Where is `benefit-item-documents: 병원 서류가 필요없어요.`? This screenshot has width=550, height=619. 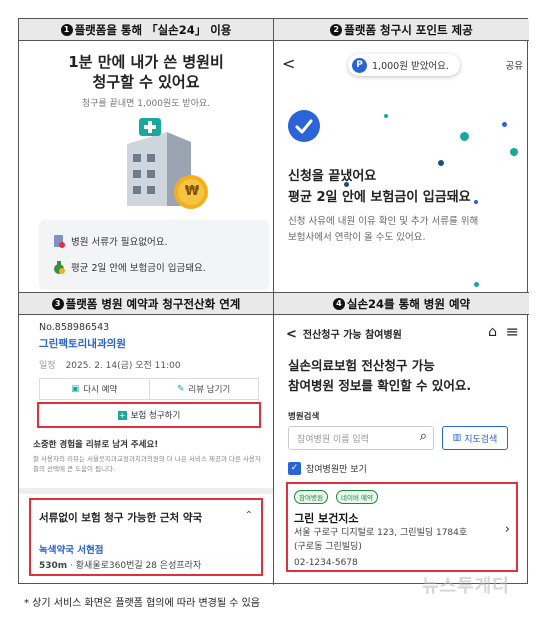 benefit-item-documents: 병원 서류가 필요없어요. is located at coordinates (110, 241).